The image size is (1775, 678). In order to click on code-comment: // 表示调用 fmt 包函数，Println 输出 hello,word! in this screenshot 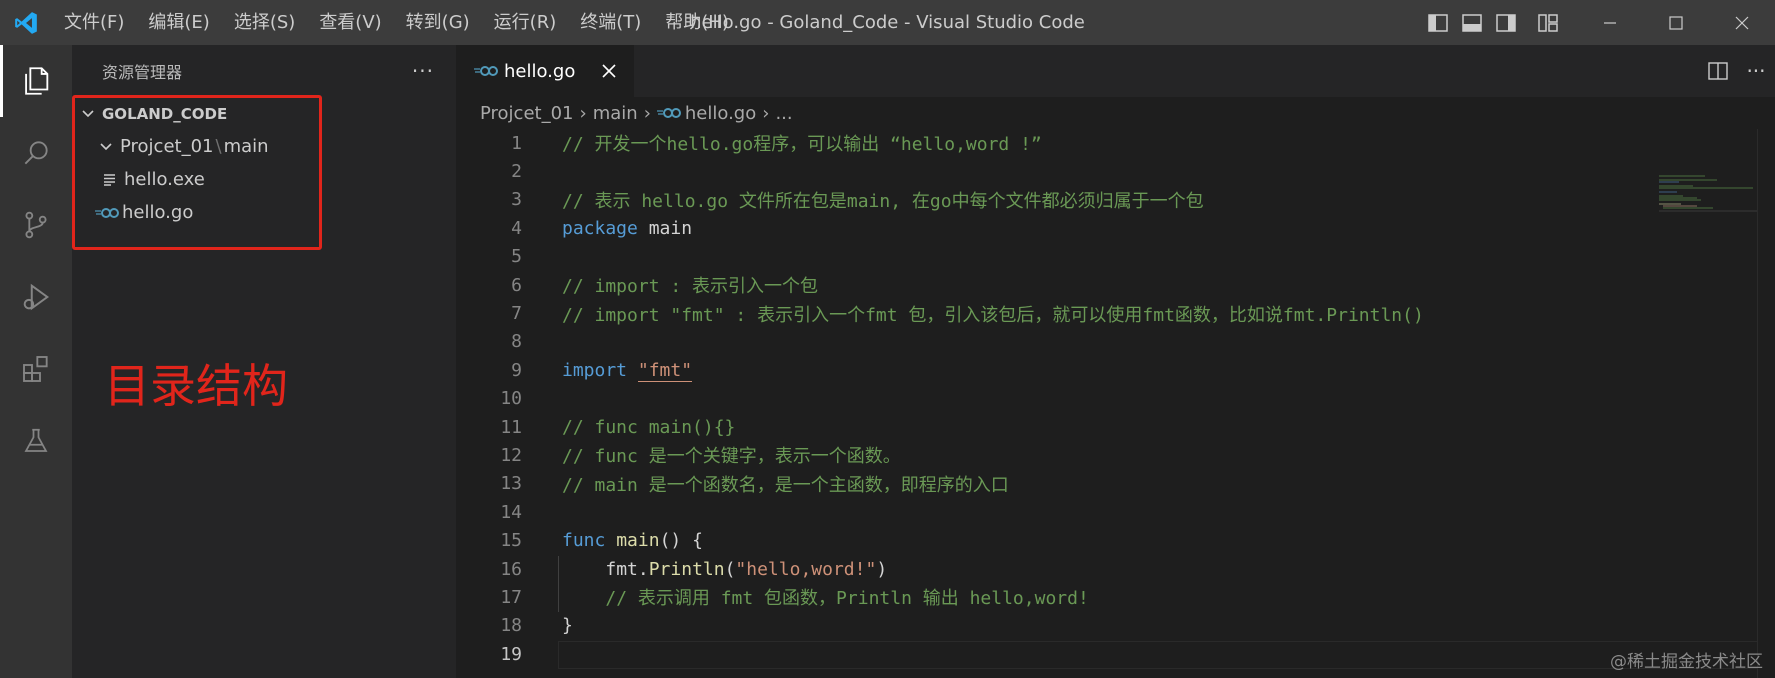, I will do `click(847, 599)`.